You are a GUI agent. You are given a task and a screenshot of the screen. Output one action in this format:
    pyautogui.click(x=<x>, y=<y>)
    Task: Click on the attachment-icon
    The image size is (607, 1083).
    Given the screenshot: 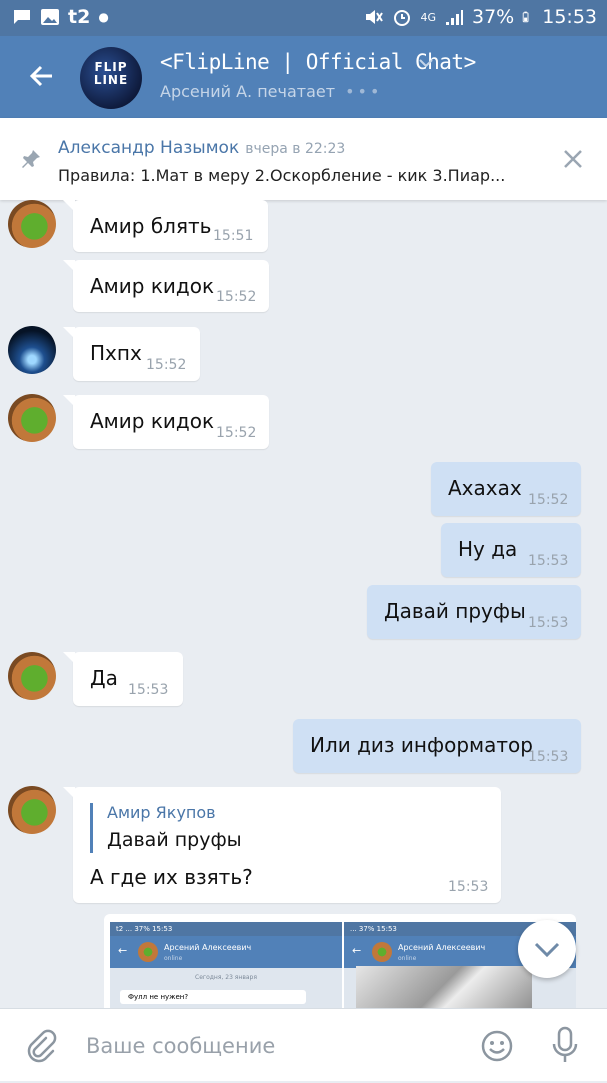 What is the action you would take?
    pyautogui.click(x=41, y=1046)
    